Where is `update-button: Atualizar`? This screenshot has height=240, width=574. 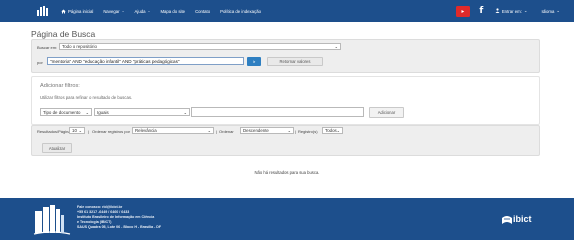 update-button: Atualizar is located at coordinates (57, 148).